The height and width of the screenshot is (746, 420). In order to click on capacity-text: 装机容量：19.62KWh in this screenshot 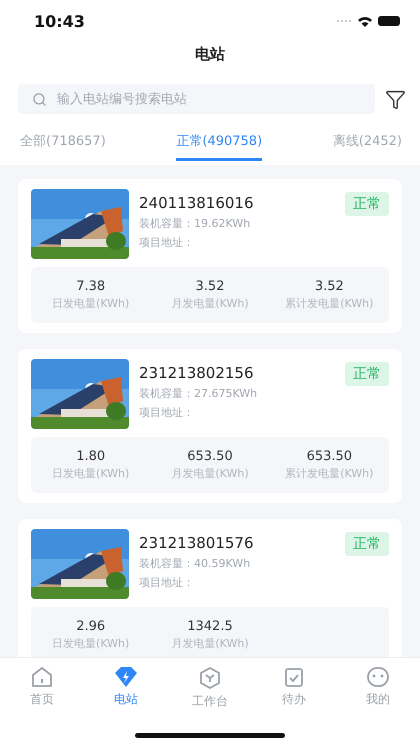, I will do `click(195, 223)`.